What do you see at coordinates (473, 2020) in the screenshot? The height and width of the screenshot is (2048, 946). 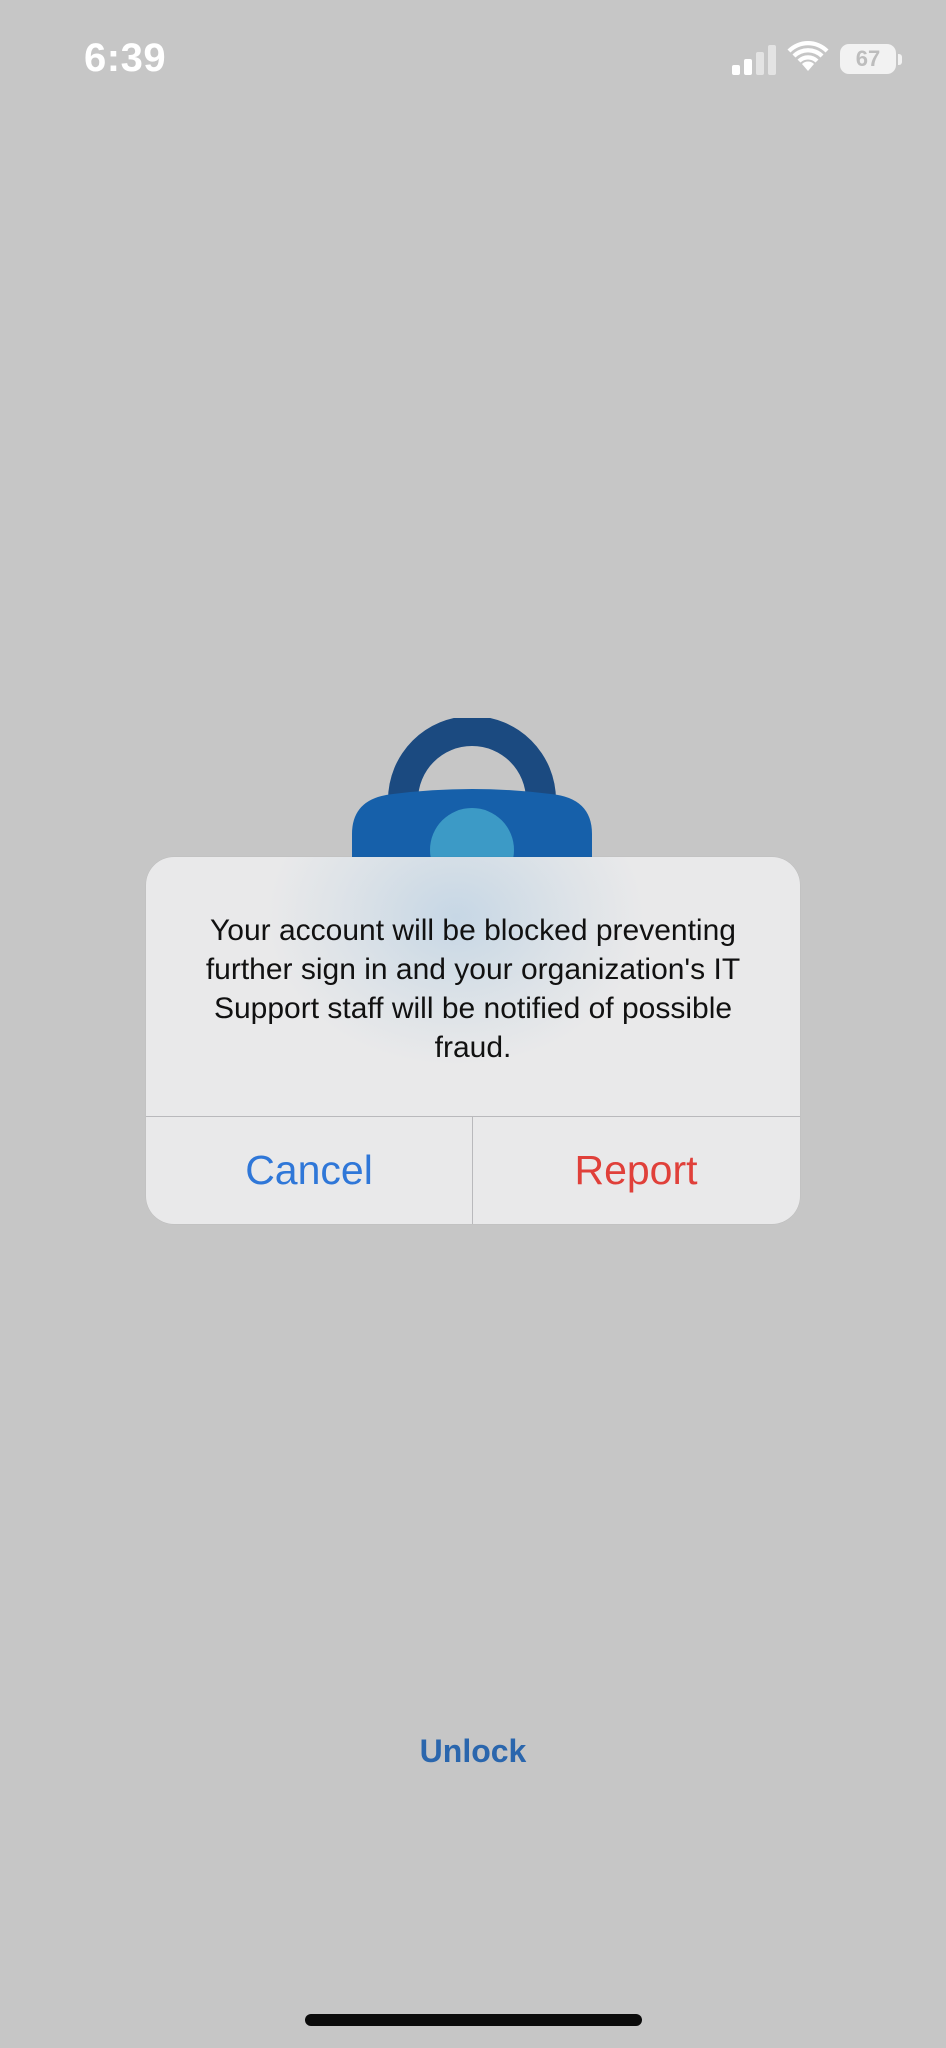 I see `home-indicator` at bounding box center [473, 2020].